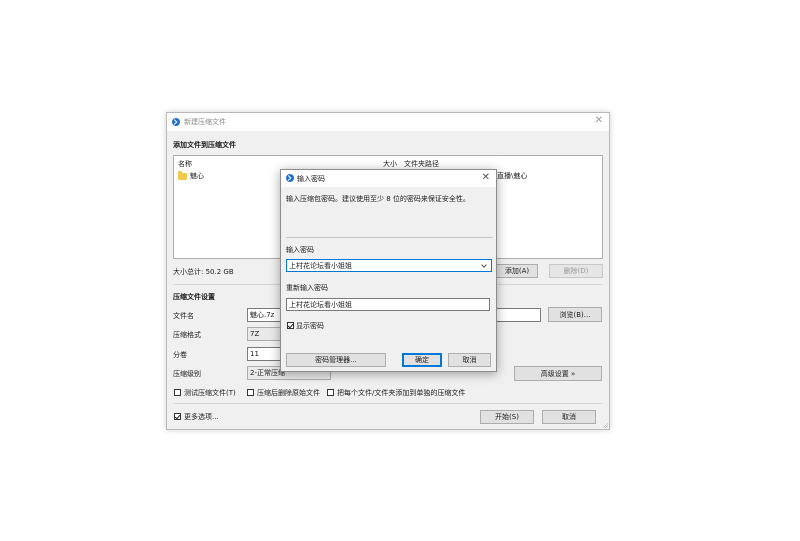  I want to click on add-button: 添加(A), so click(517, 271).